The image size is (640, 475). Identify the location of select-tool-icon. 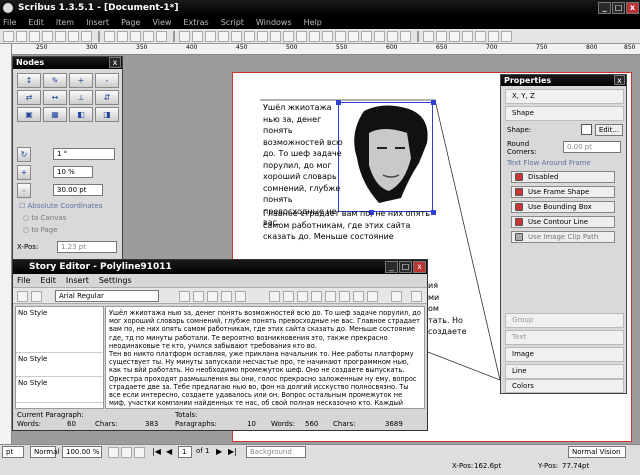
(184, 36).